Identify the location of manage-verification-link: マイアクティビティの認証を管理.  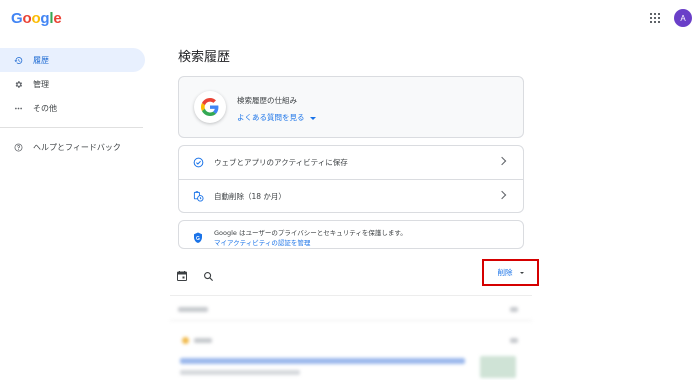
(262, 242).